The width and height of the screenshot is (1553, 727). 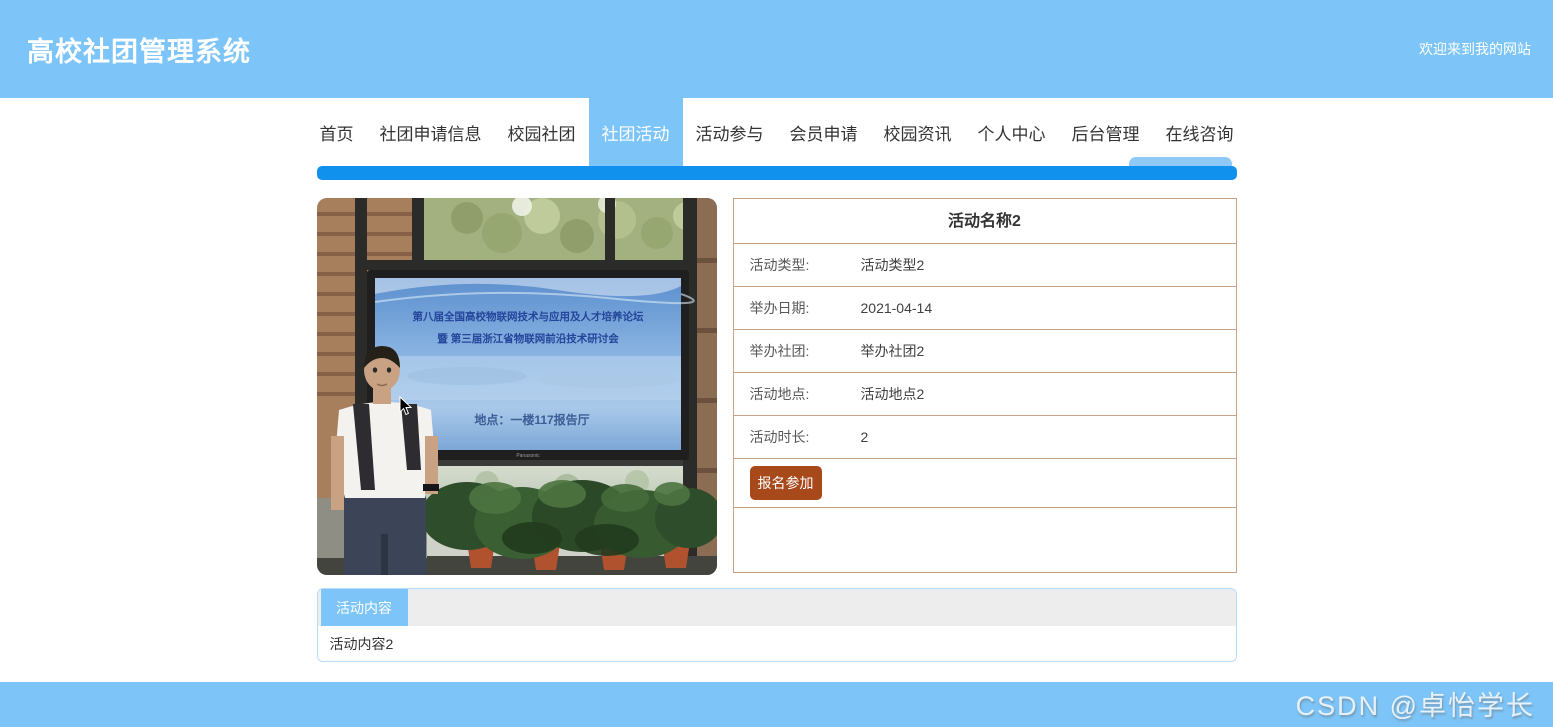 I want to click on divider-bar-wrap, so click(x=776, y=168).